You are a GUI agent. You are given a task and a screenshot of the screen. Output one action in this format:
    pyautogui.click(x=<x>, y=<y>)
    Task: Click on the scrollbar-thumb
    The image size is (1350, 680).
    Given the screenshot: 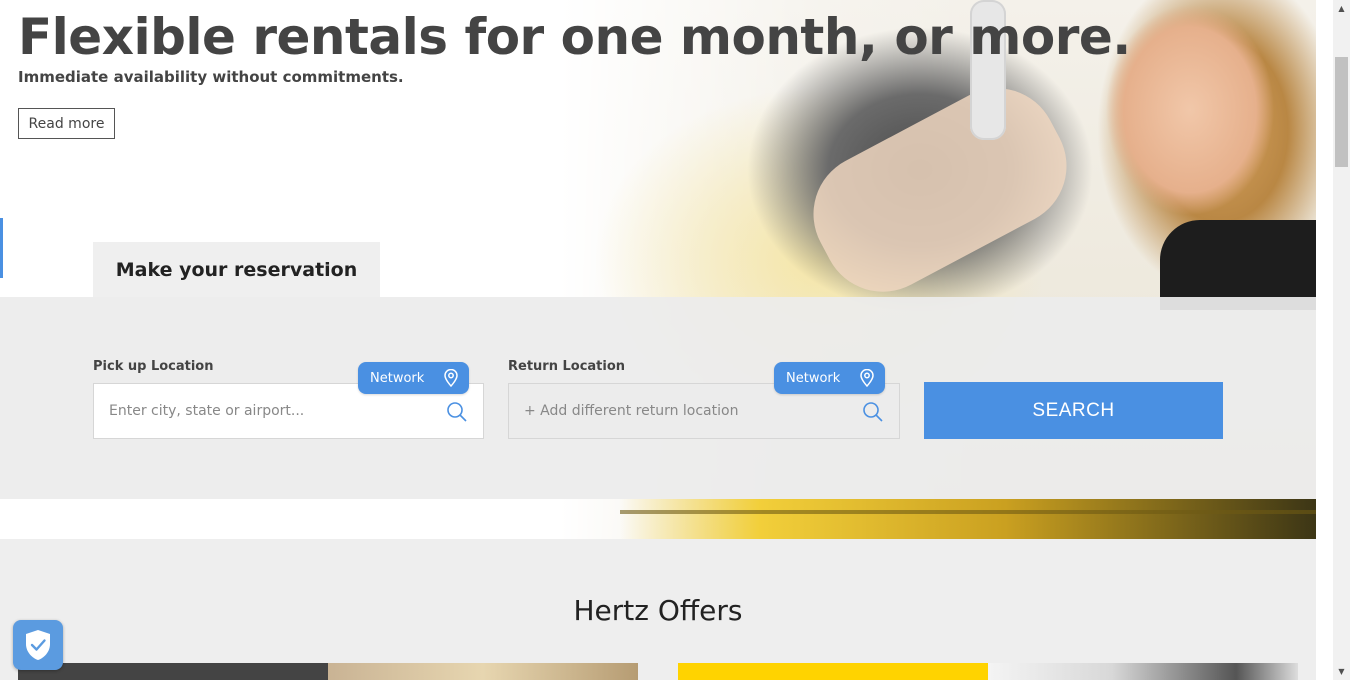 What is the action you would take?
    pyautogui.click(x=1341, y=112)
    